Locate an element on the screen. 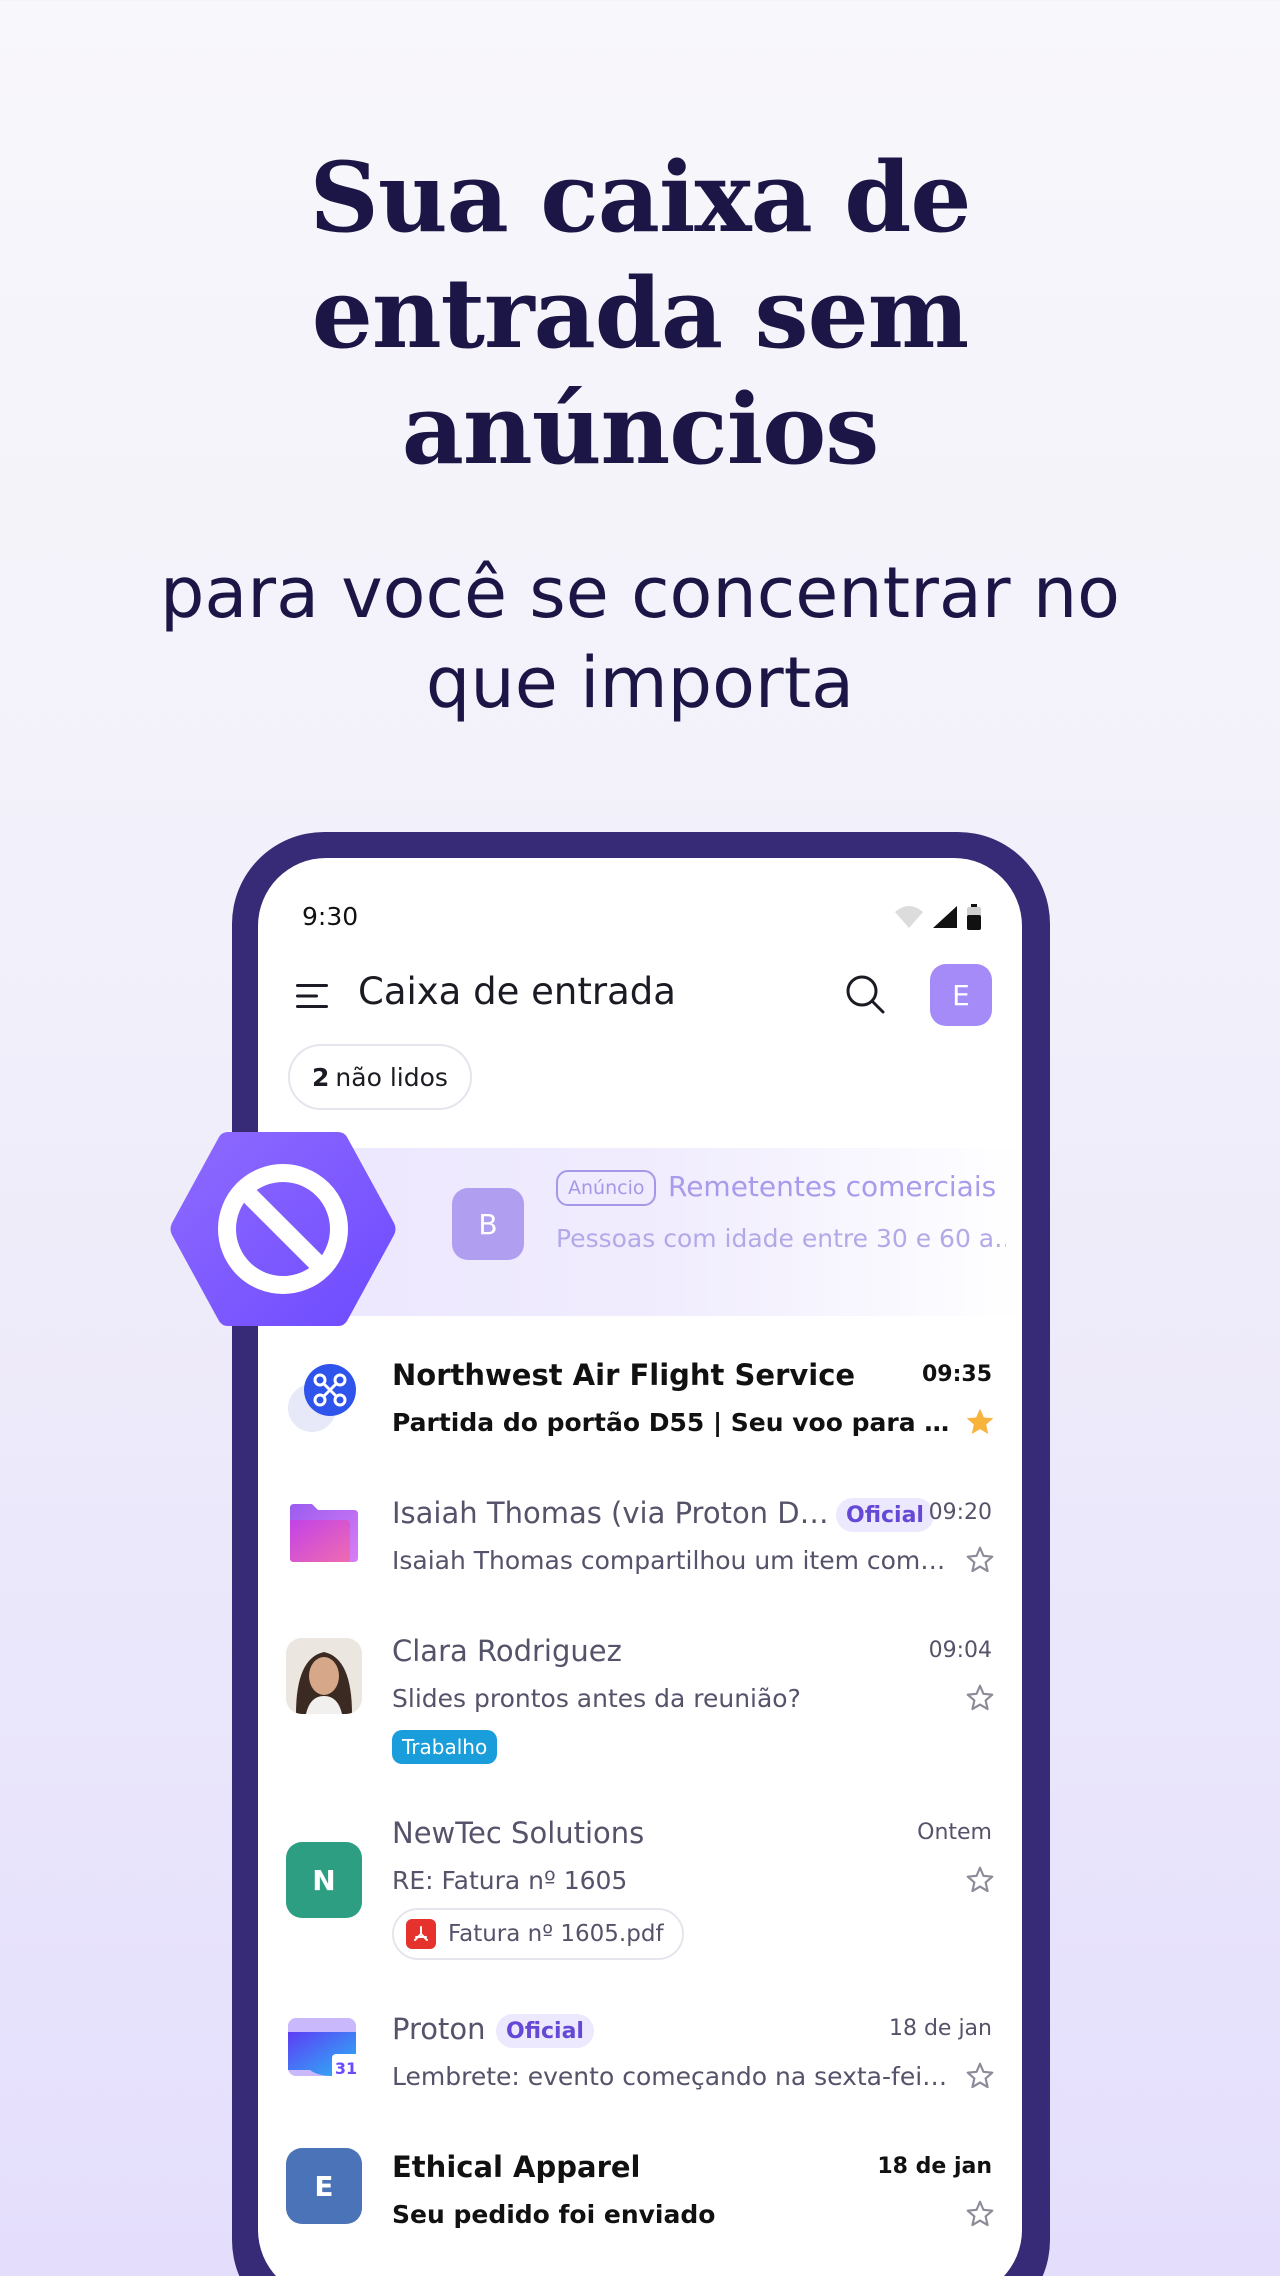 The width and height of the screenshot is (1280, 2276). calendar-day: 31 is located at coordinates (346, 2068).